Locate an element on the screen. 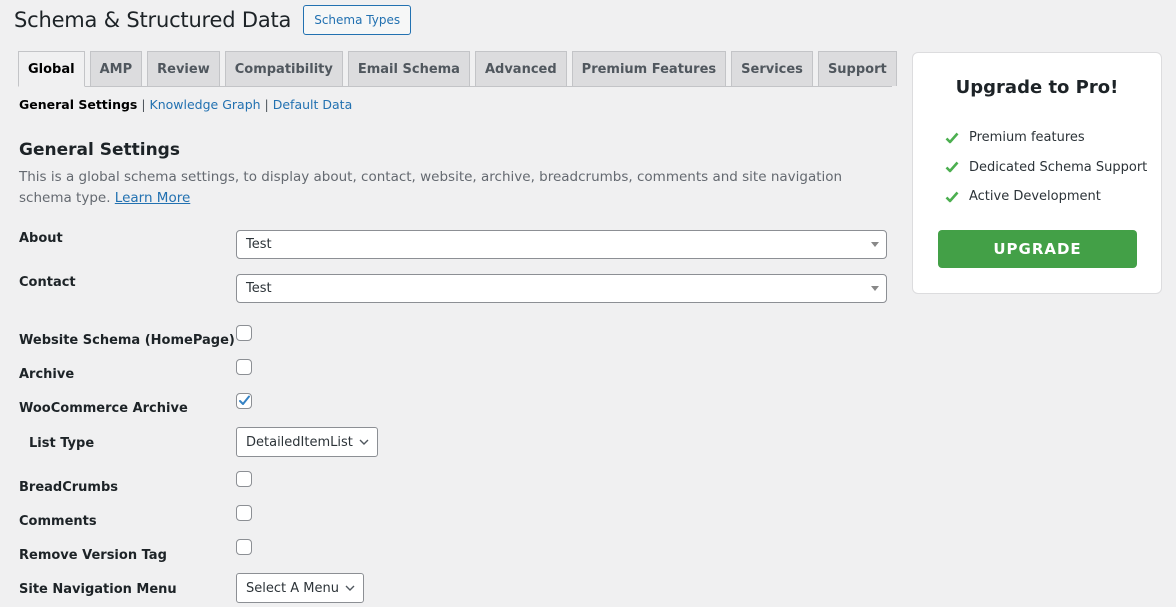 This screenshot has height=607, width=1176. checkmark-icon is located at coordinates (244, 400).